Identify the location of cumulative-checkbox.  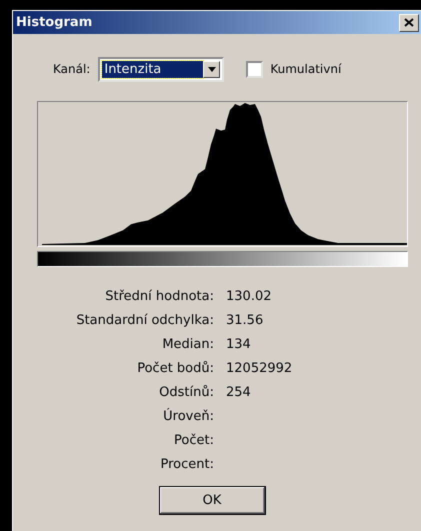
(255, 69).